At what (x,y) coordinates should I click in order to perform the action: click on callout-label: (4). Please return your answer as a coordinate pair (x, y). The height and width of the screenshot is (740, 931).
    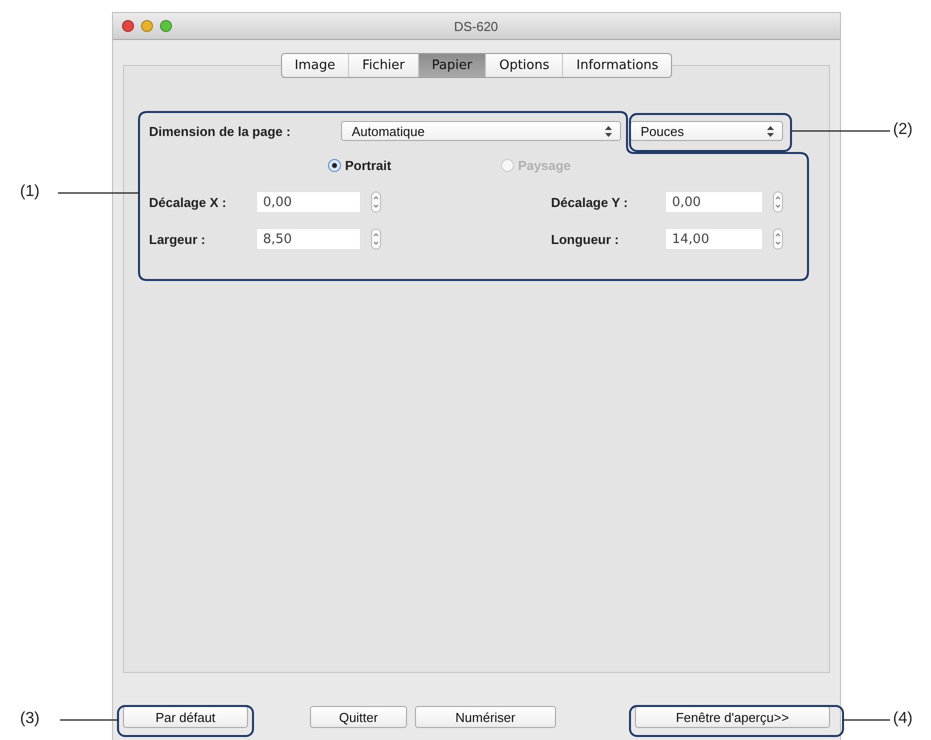
    Looking at the image, I should click on (903, 719).